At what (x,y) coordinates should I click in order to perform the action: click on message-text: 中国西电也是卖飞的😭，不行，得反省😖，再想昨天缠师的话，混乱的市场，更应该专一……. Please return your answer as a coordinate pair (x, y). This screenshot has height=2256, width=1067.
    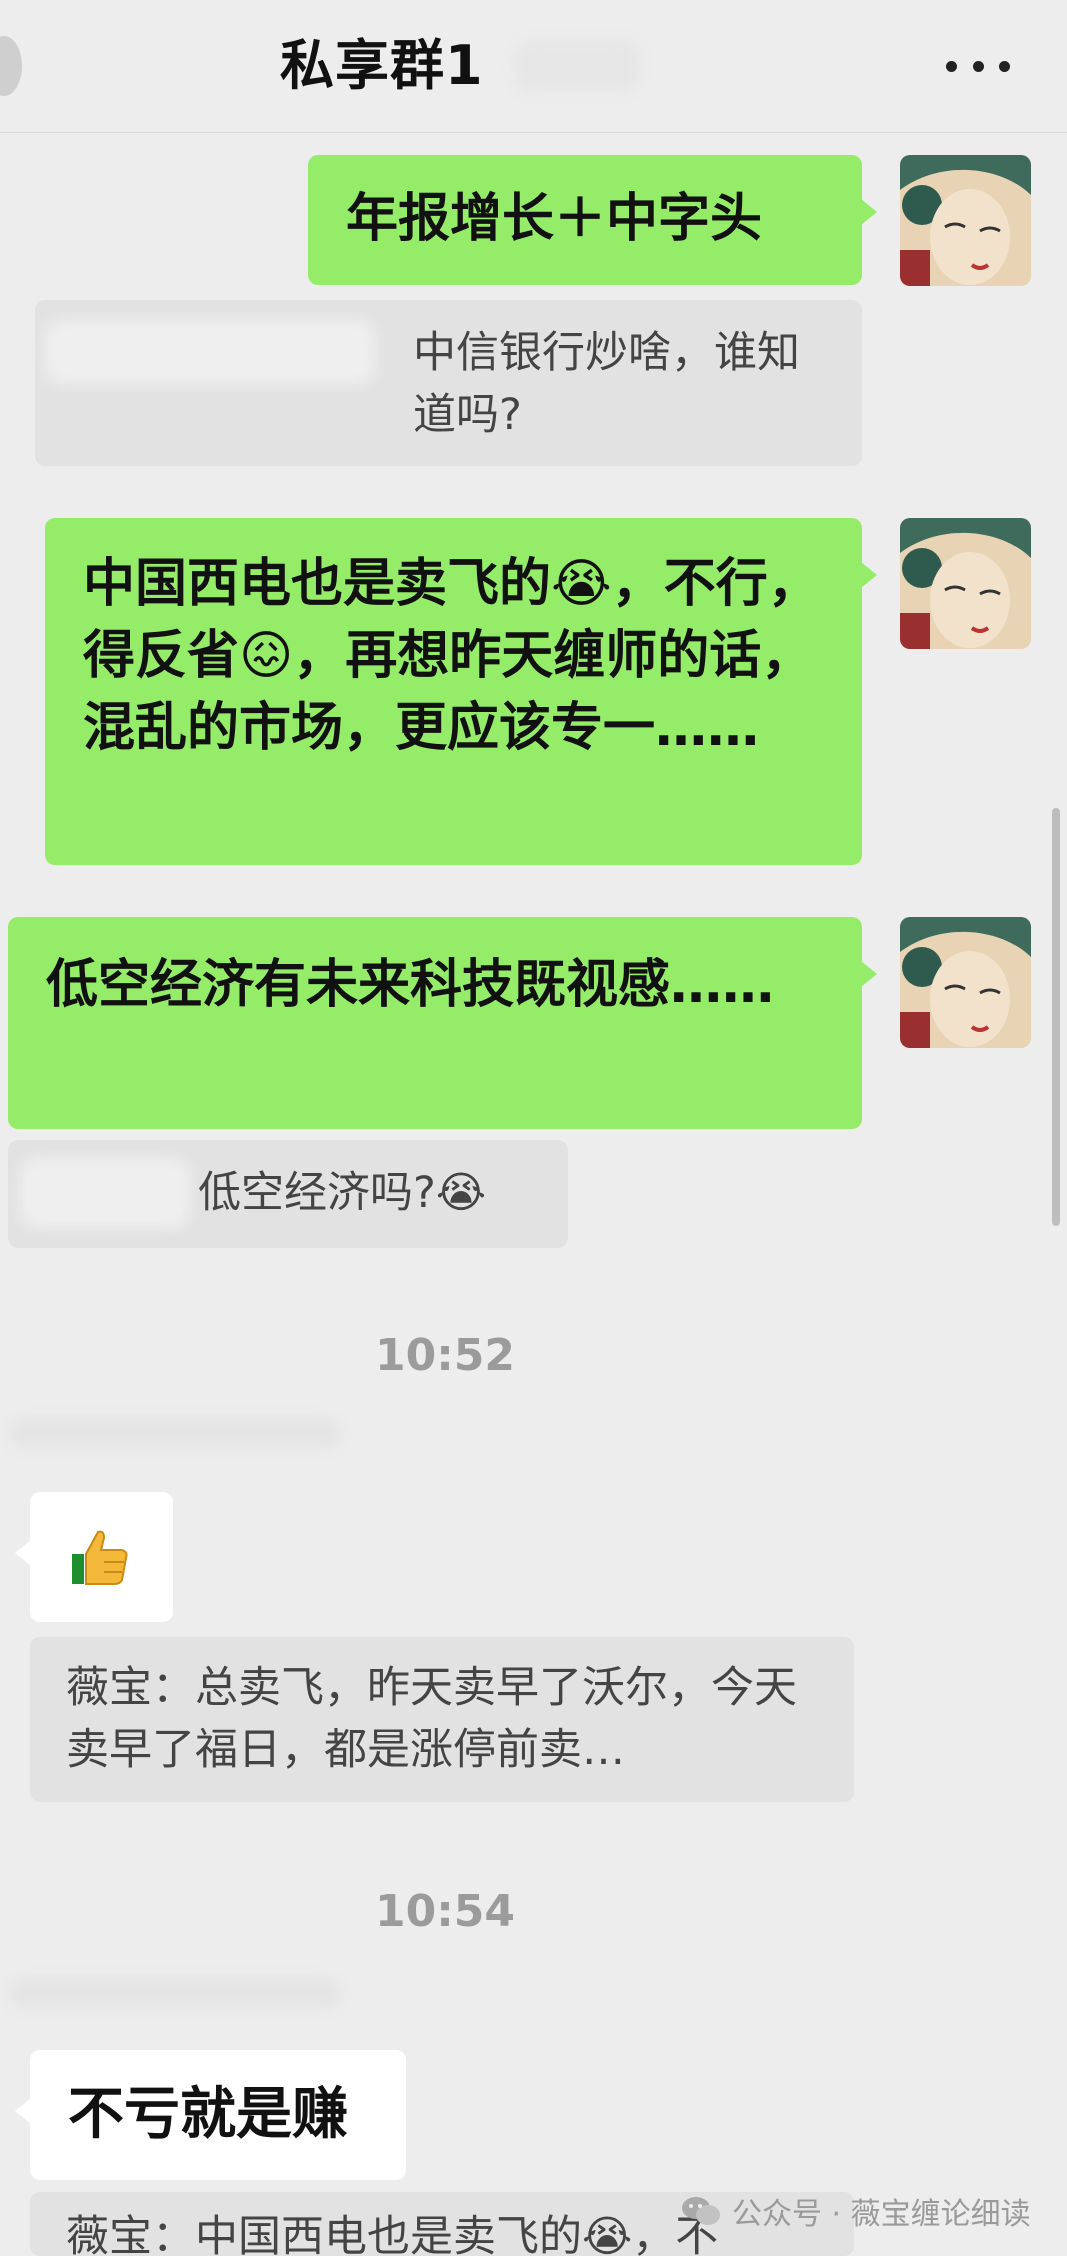
    Looking at the image, I should click on (451, 656).